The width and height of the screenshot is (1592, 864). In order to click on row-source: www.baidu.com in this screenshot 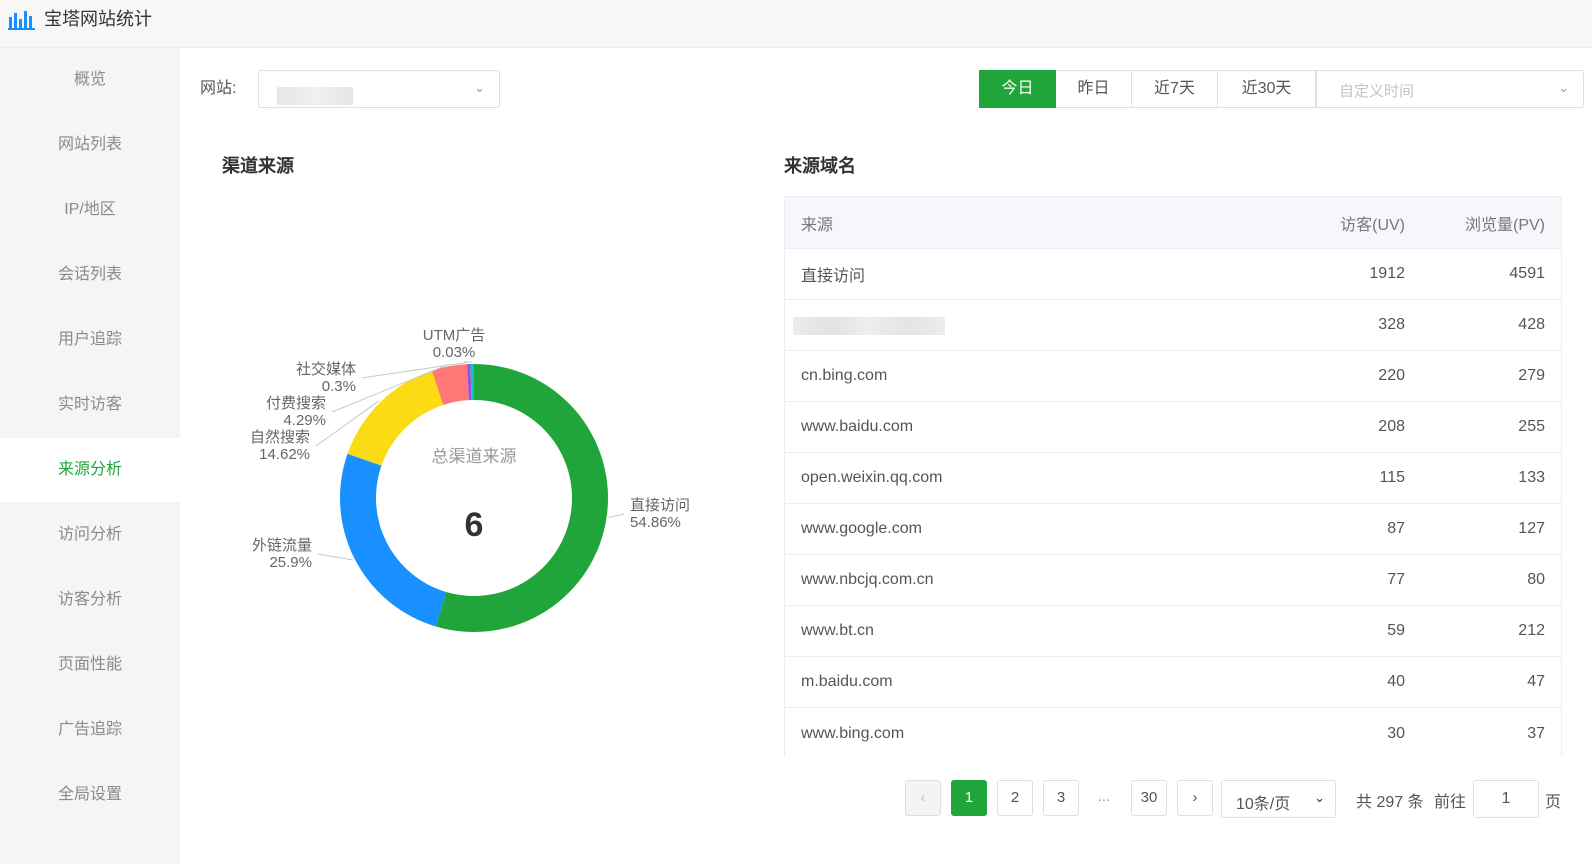, I will do `click(857, 426)`.